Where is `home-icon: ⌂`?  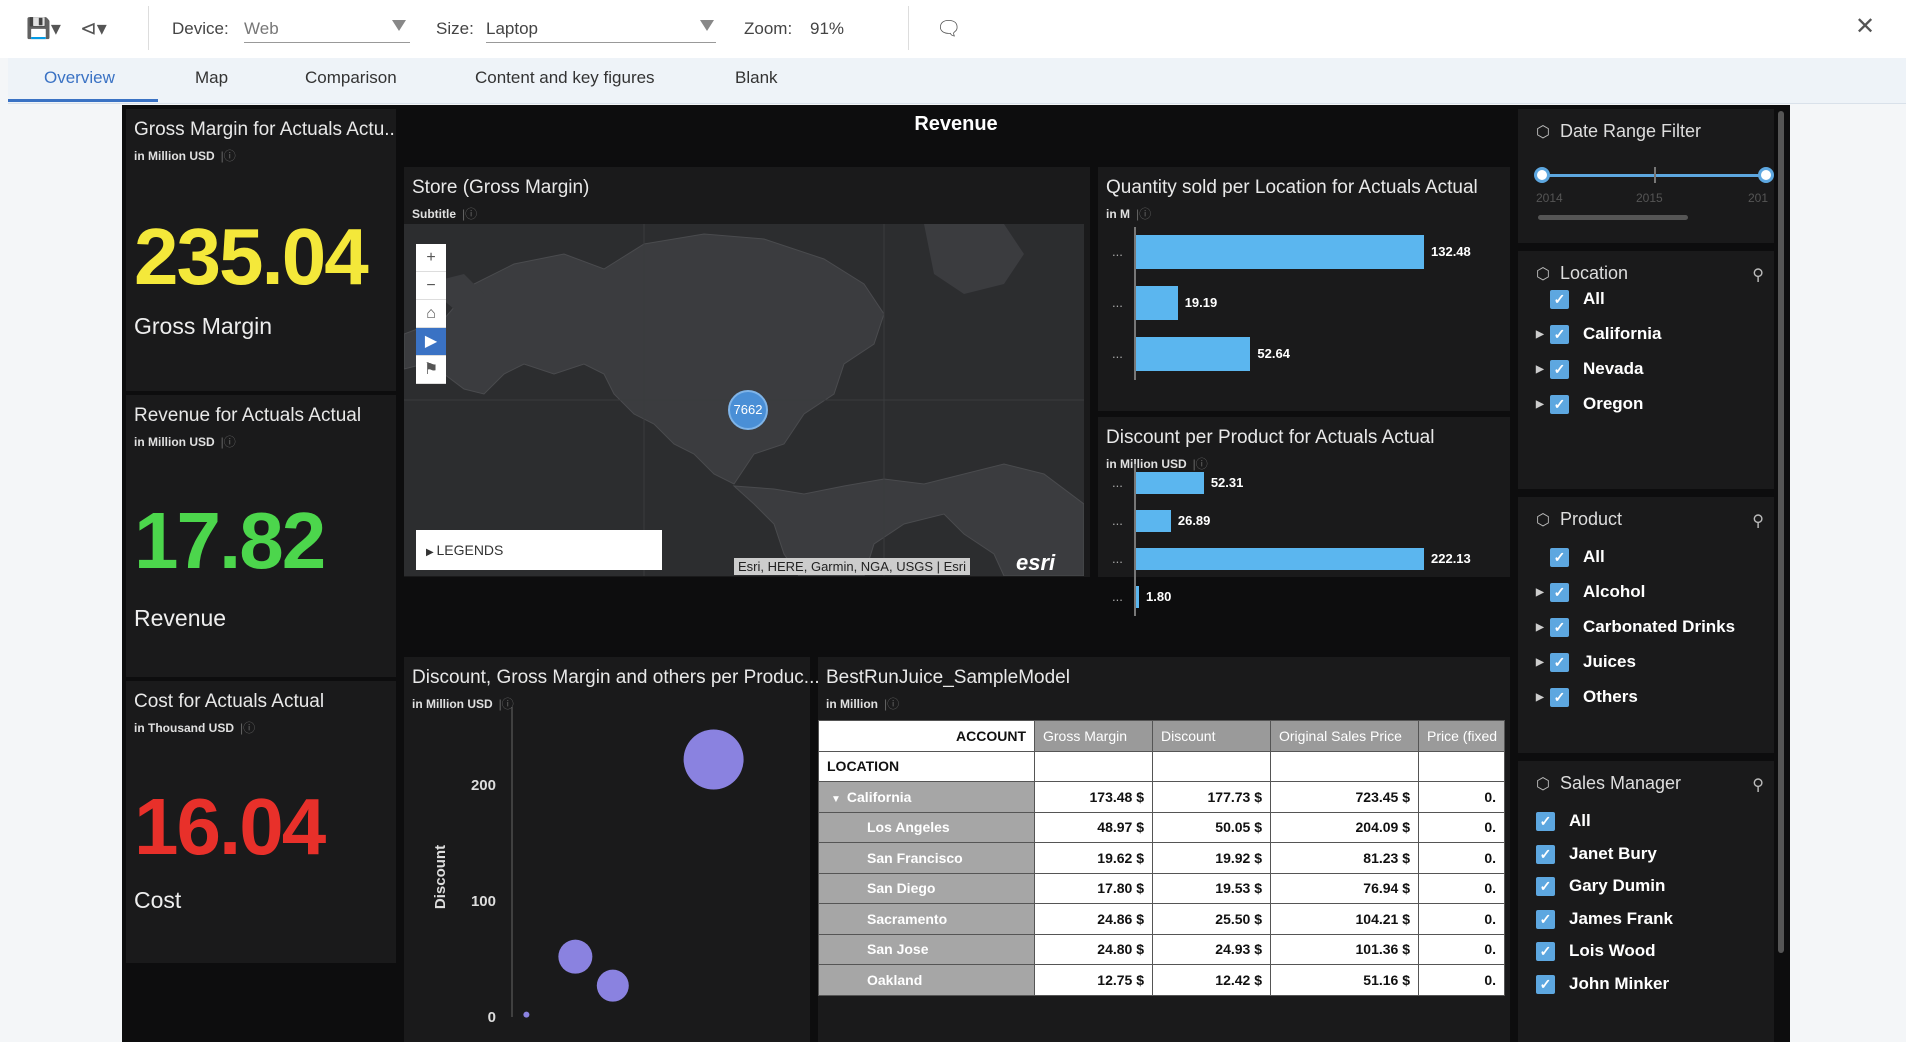
home-icon: ⌂ is located at coordinates (431, 314).